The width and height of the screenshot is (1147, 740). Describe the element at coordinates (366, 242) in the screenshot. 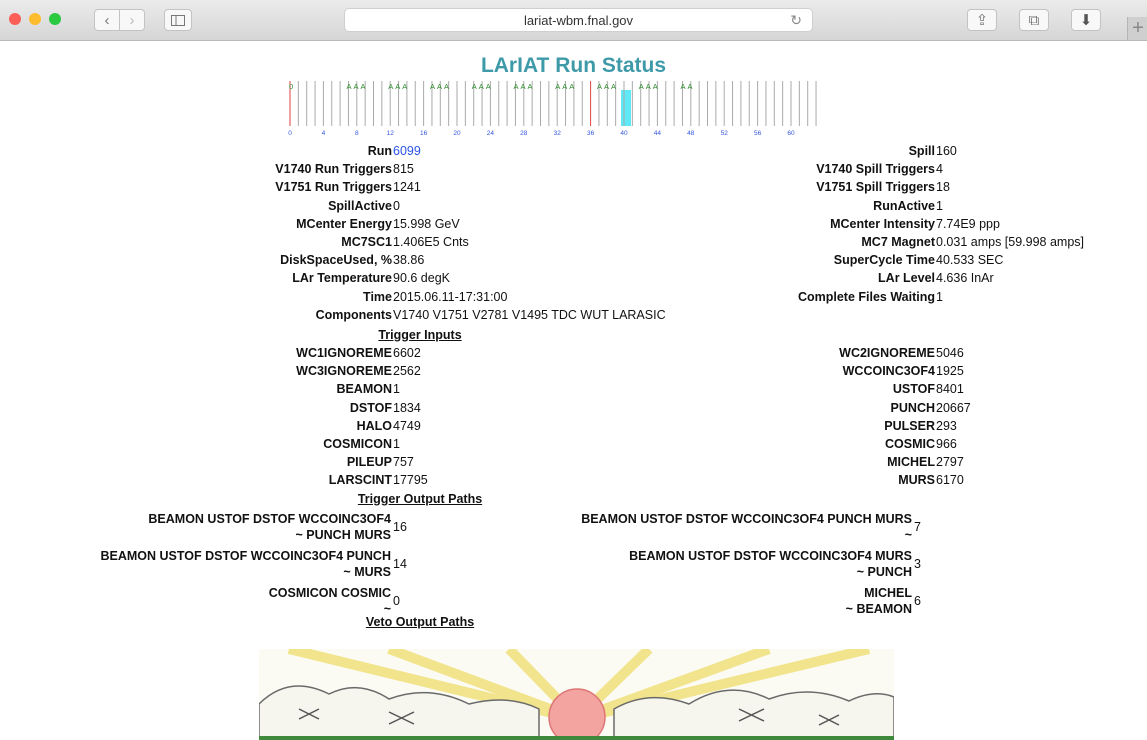

I see `field-label: MC7SC1` at that location.